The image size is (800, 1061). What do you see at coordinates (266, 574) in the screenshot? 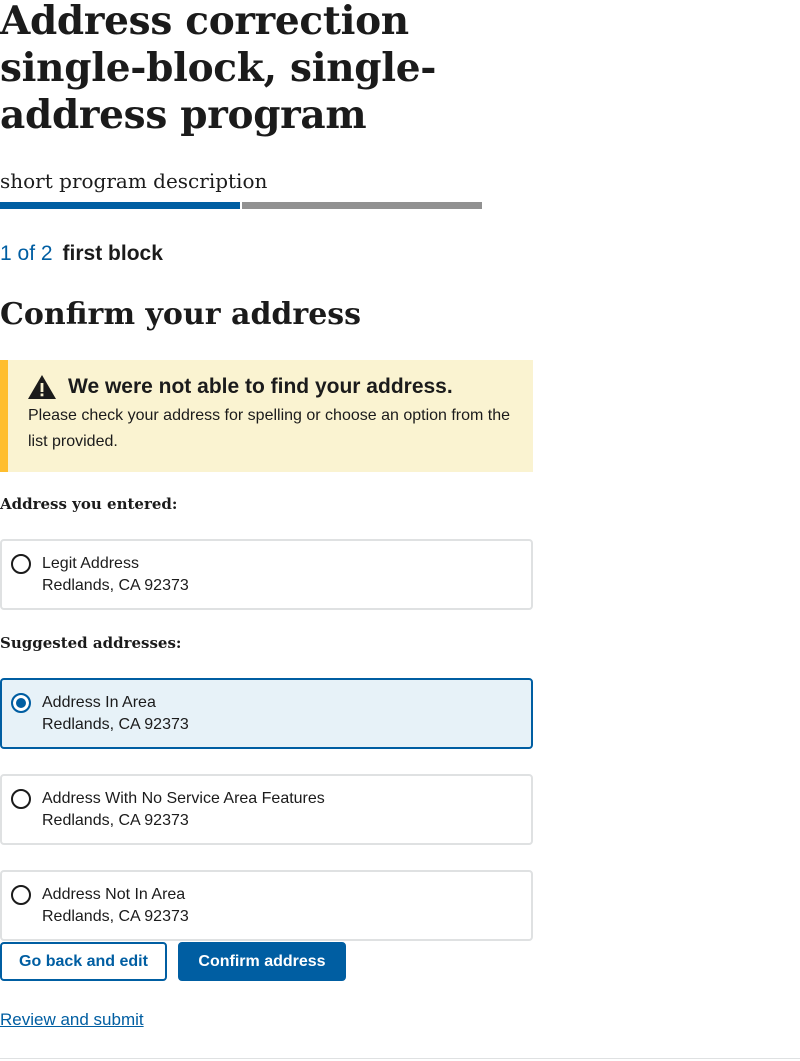
I see `address-option-entered: Legit Address Redlands, CA 92373` at bounding box center [266, 574].